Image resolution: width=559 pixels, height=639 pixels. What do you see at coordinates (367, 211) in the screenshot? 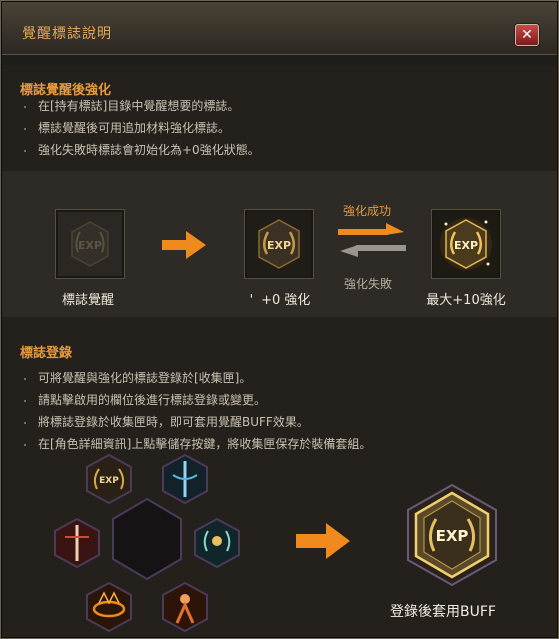
I see `enhance-success-label: 強化成功` at bounding box center [367, 211].